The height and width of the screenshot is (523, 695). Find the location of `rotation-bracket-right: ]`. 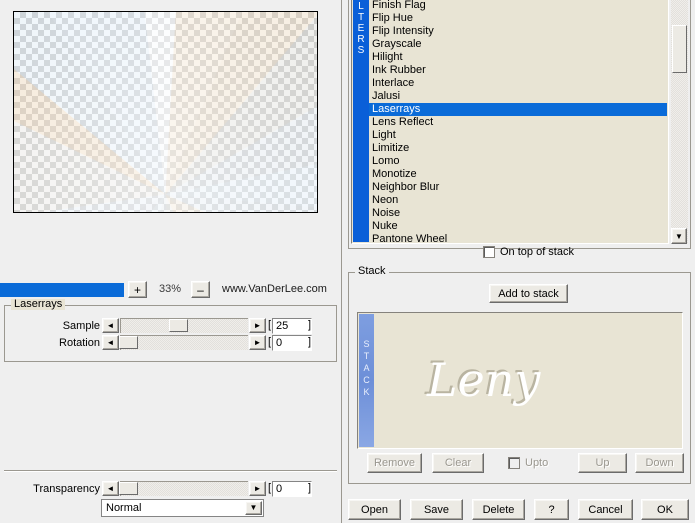

rotation-bracket-right: ] is located at coordinates (310, 342).